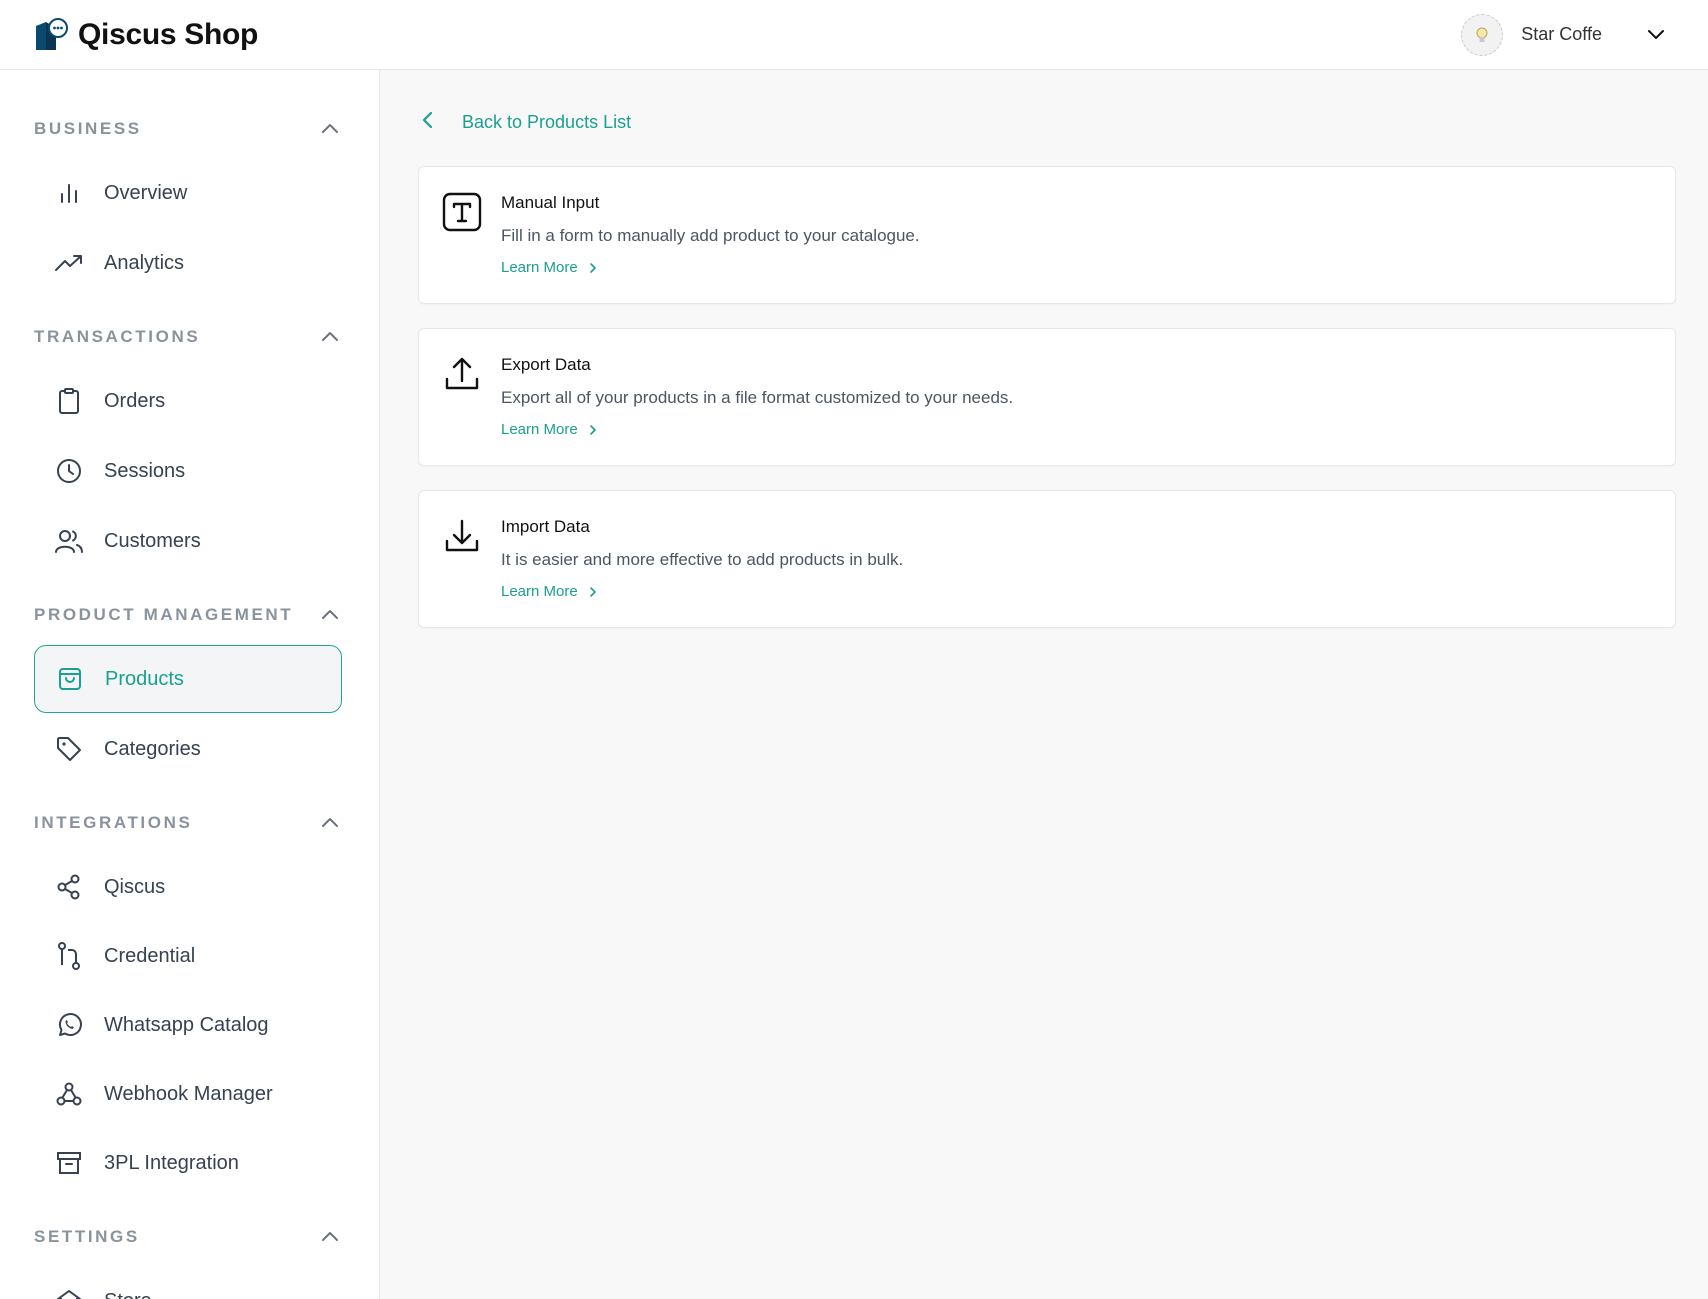  Describe the element at coordinates (854, 35) in the screenshot. I see `top-bar: Qiscus Shop Star Coffe` at that location.